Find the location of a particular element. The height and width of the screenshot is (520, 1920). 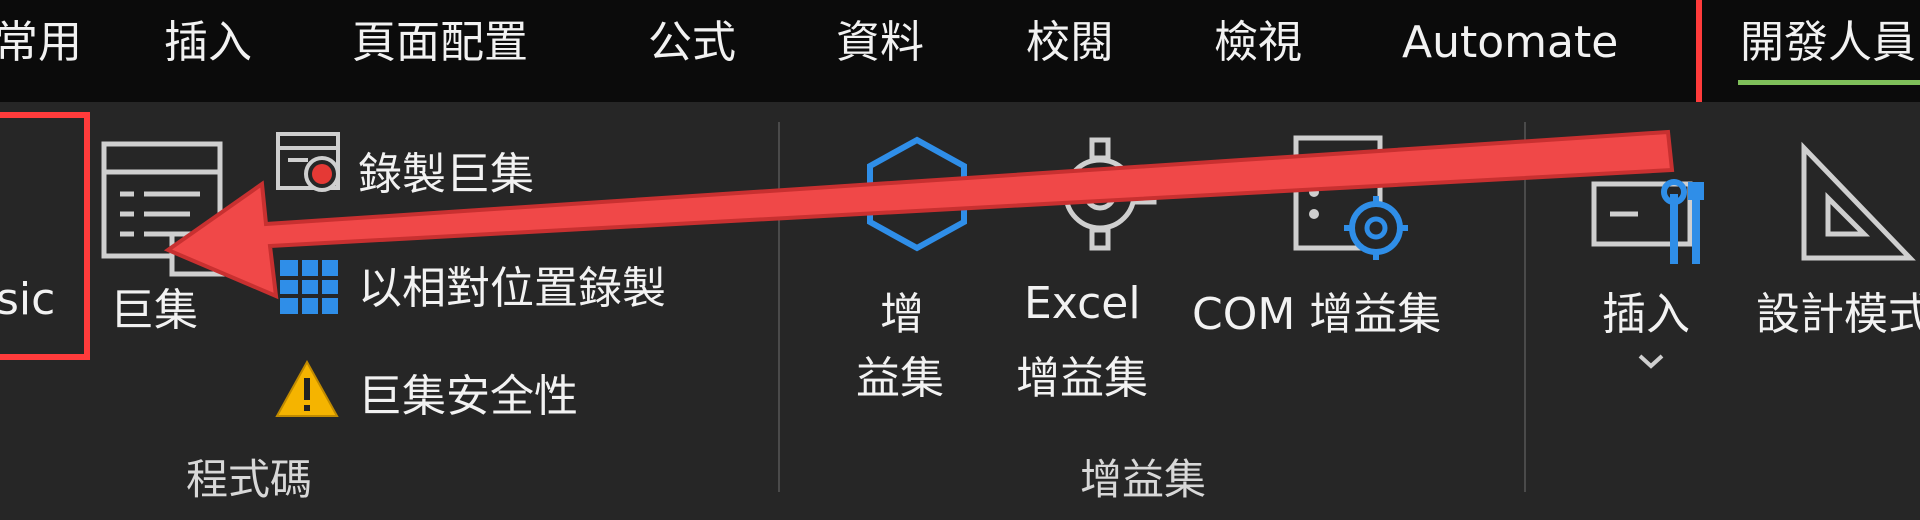

excel-addins-label-line1: Excel is located at coordinates (1082, 303).